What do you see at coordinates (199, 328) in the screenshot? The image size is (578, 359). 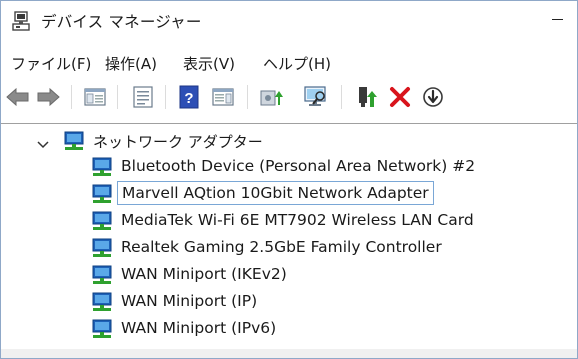 I see `device-label: WAN Miniport (IPv6)` at bounding box center [199, 328].